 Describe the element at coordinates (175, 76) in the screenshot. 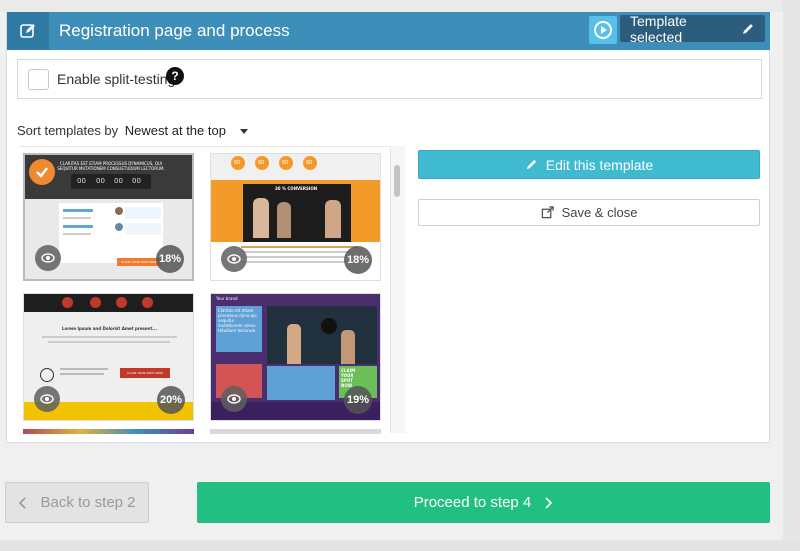

I see `question-icon: ?` at that location.